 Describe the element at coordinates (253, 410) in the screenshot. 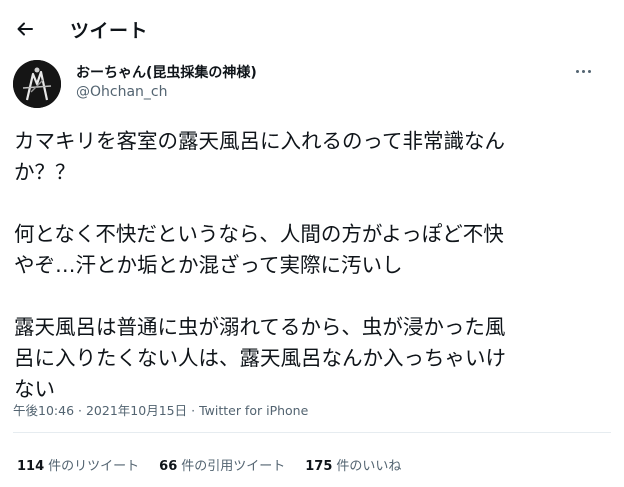

I see `tweet-source: Twitter for iPhone` at that location.